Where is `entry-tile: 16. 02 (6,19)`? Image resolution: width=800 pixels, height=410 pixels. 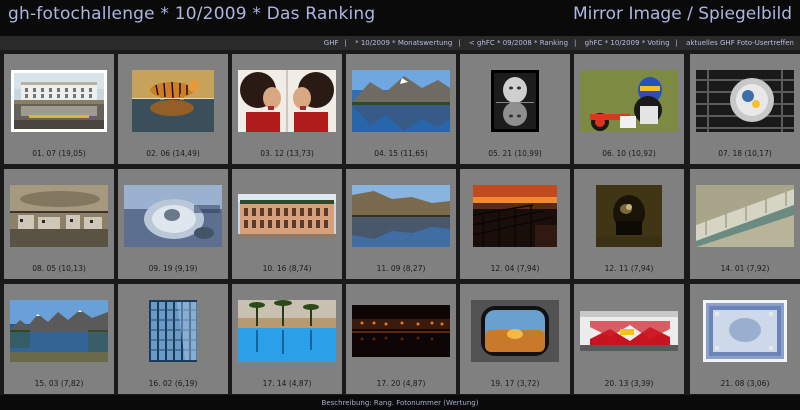 entry-tile: 16. 02 (6,19) is located at coordinates (173, 339).